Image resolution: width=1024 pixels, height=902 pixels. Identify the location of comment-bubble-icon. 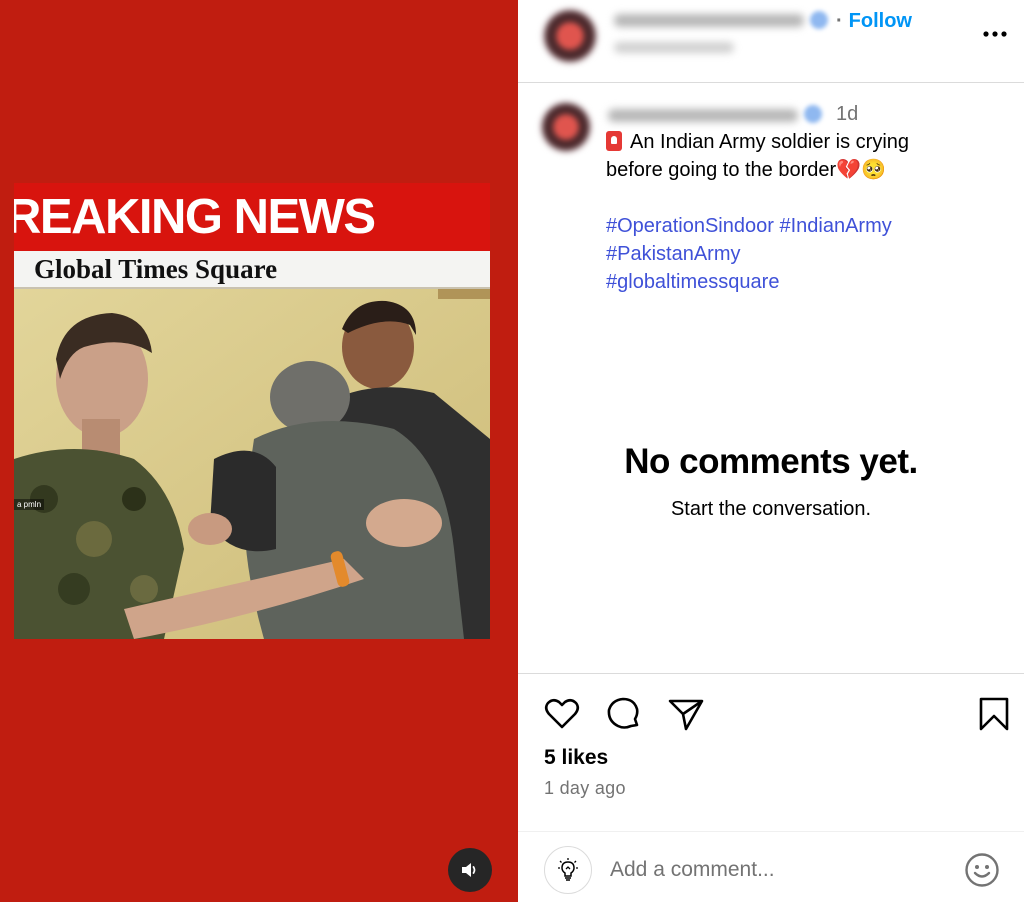
(624, 714).